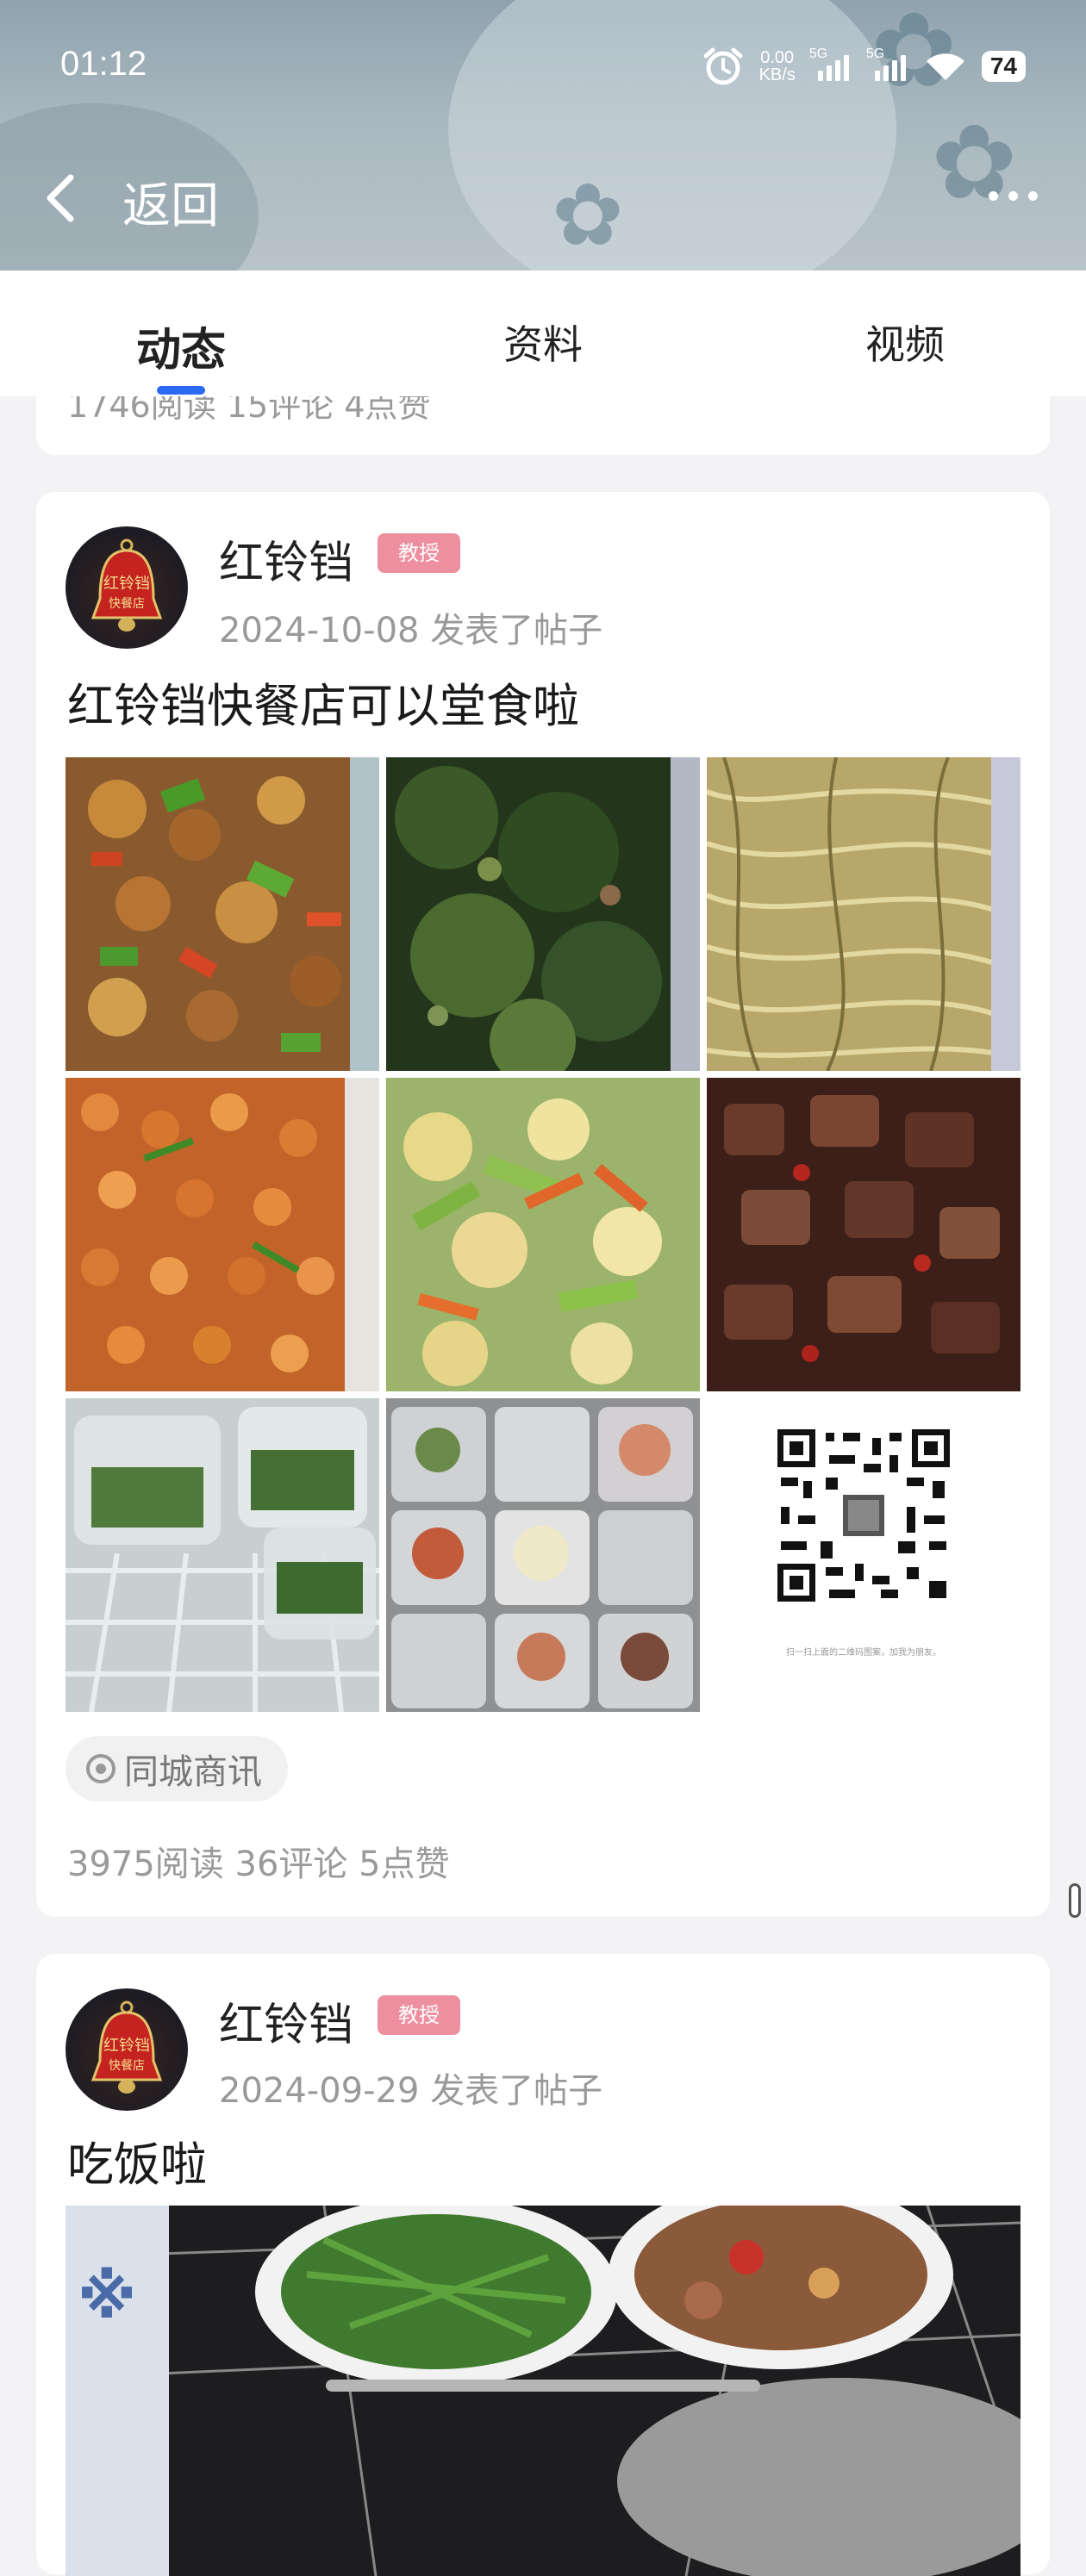 The image size is (1086, 2576). What do you see at coordinates (103, 64) in the screenshot?
I see `status-time: 01:12` at bounding box center [103, 64].